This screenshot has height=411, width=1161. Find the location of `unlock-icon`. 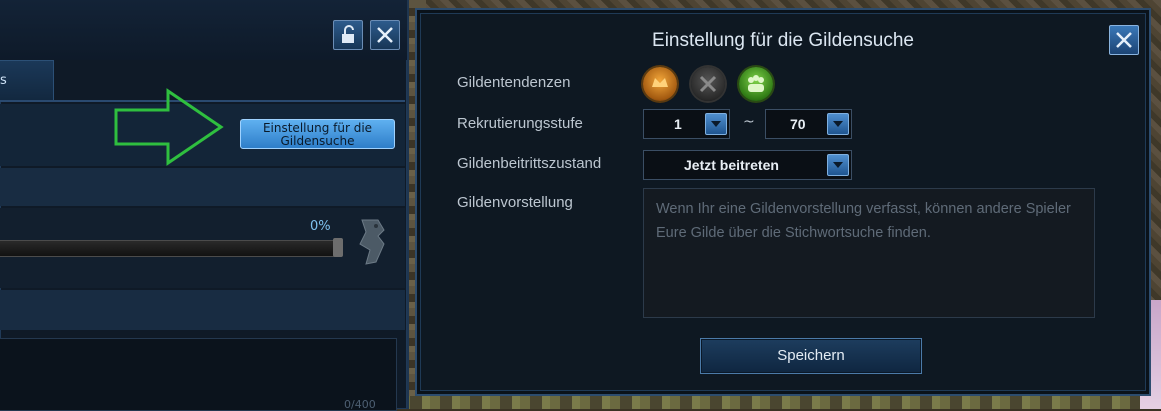

unlock-icon is located at coordinates (348, 35).